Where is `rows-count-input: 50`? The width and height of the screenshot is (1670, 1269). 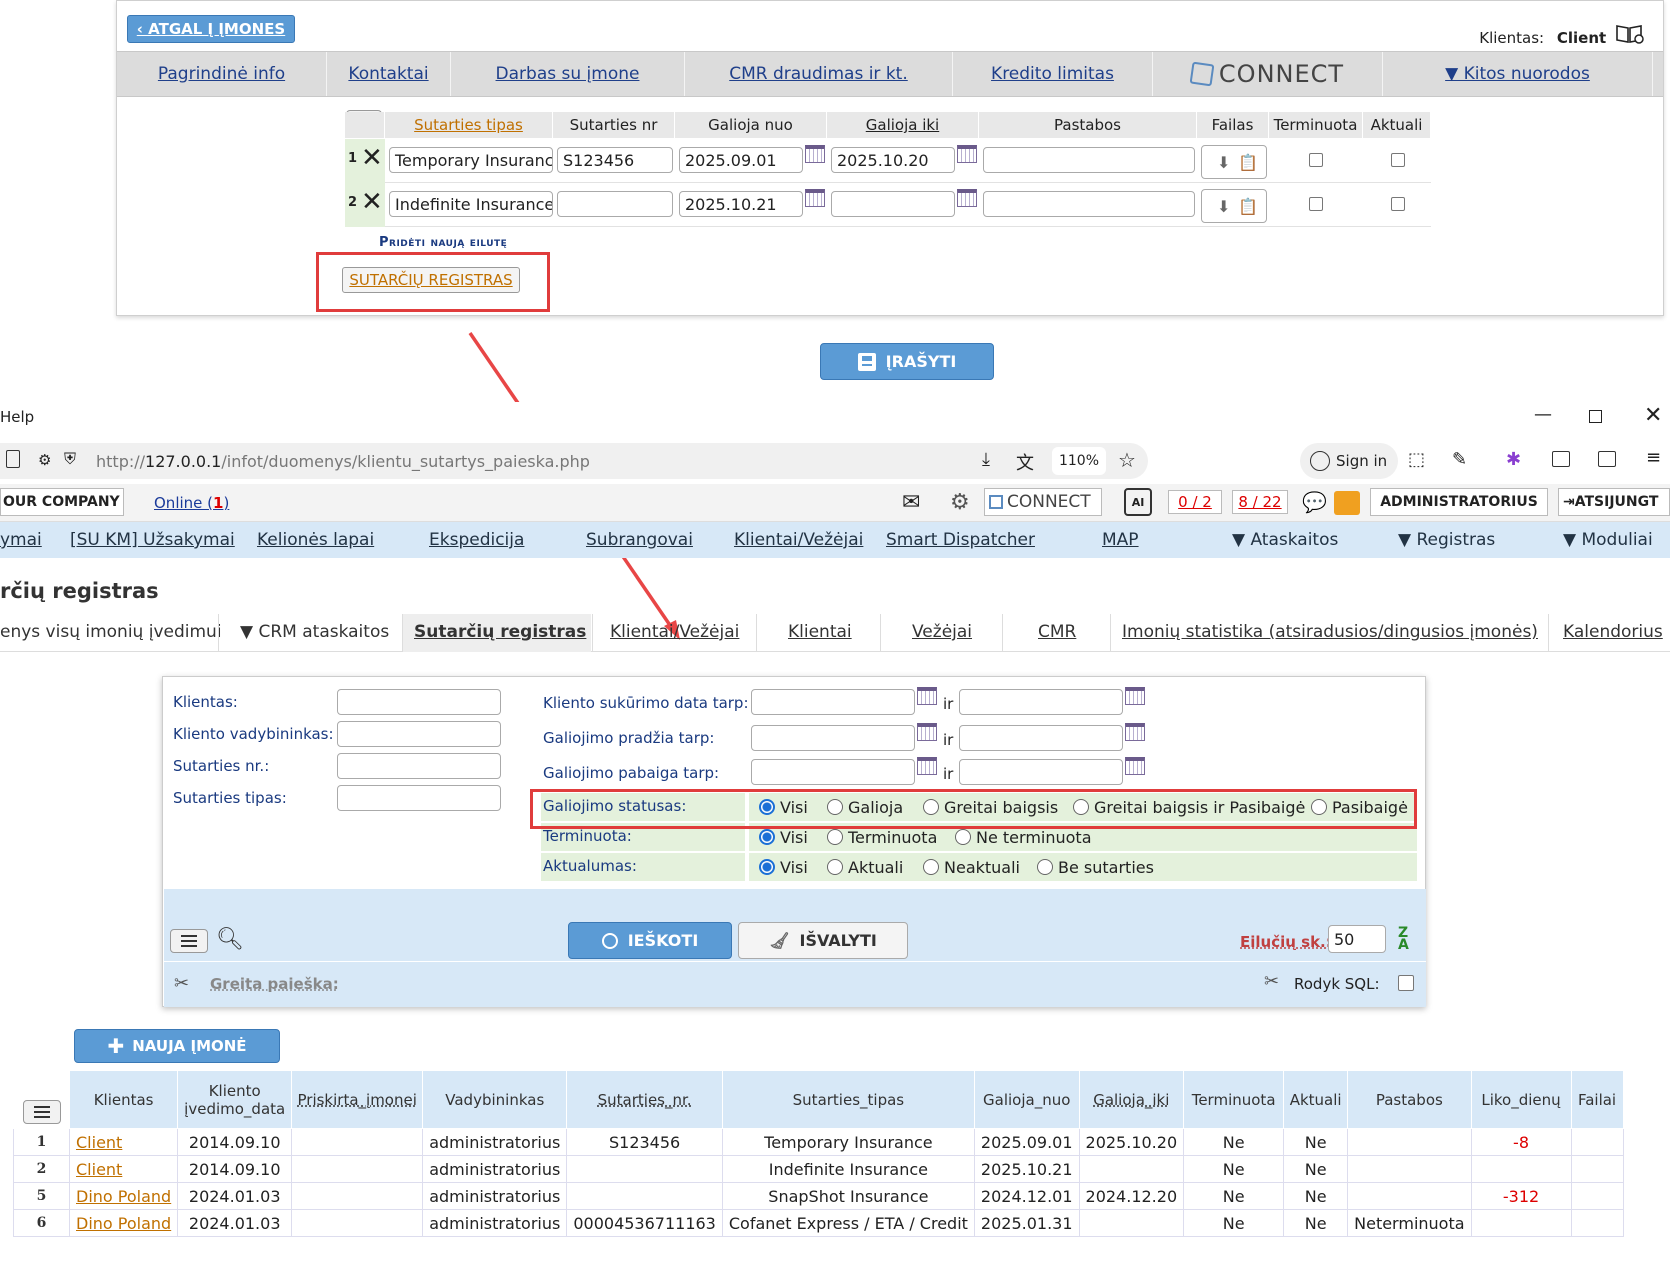 rows-count-input: 50 is located at coordinates (1357, 939).